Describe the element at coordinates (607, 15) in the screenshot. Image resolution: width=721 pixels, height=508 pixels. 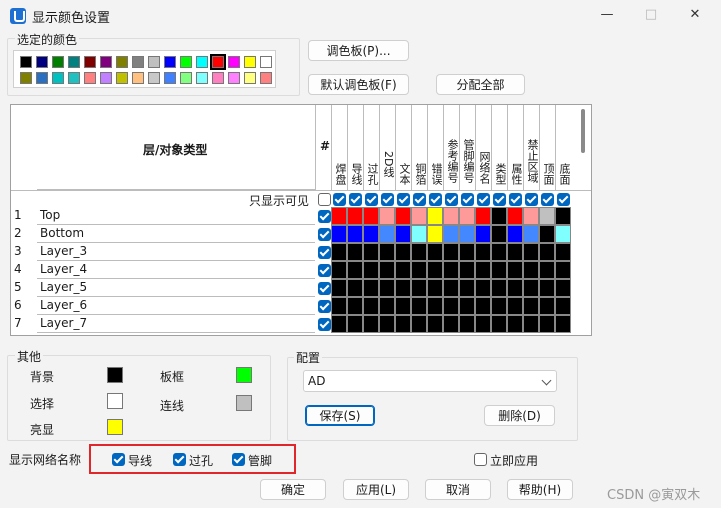
I see `minimize-icon: —` at that location.